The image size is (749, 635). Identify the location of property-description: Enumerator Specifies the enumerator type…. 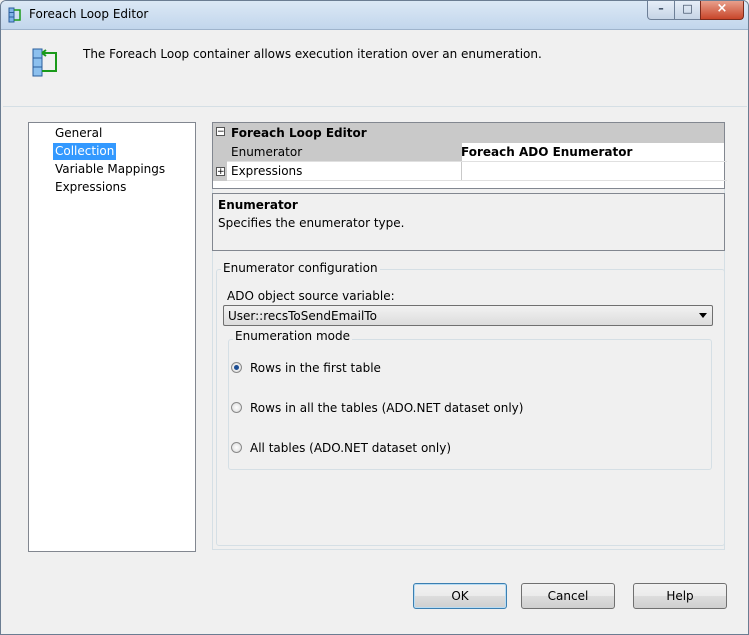
(468, 222).